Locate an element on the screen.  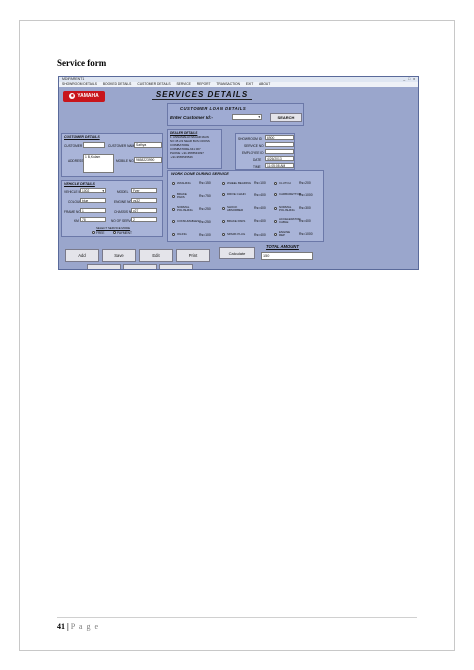
employee-id-field is located at coordinates (279, 151).